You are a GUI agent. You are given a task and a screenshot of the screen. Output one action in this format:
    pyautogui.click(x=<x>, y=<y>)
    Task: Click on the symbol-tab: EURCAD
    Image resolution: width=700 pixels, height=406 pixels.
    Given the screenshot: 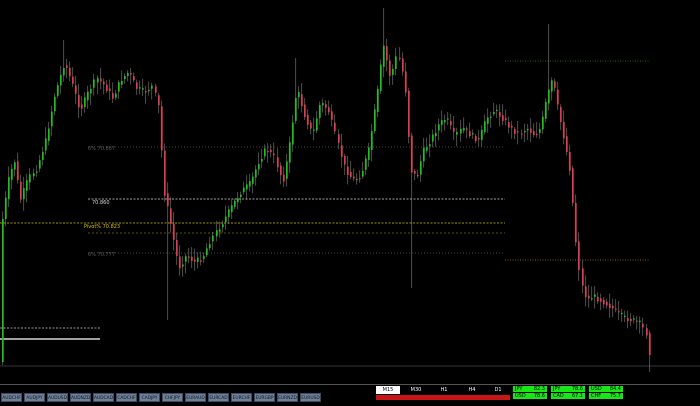 What is the action you would take?
    pyautogui.click(x=218, y=397)
    